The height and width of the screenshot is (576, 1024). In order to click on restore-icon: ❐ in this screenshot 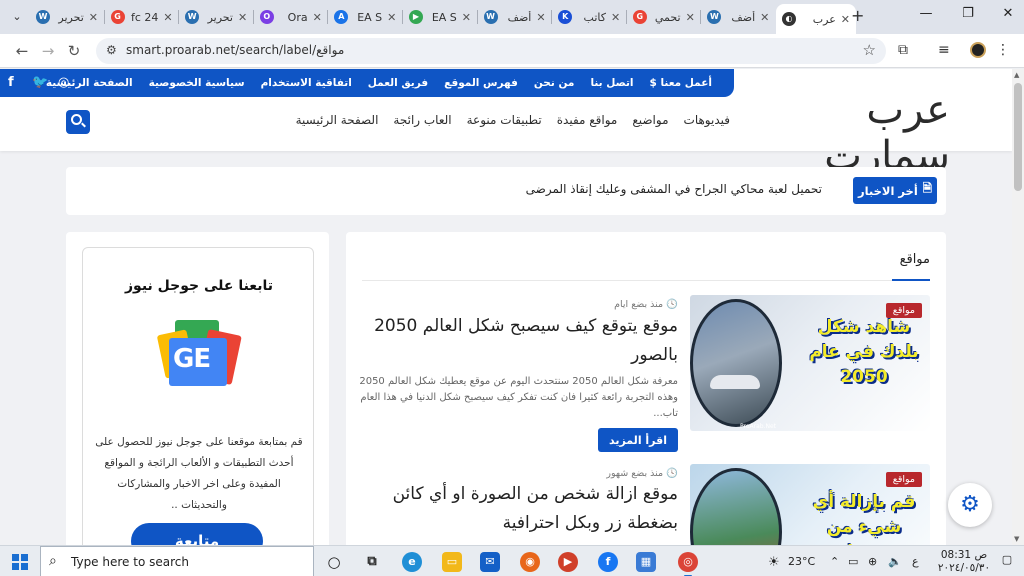, I will do `click(968, 13)`.